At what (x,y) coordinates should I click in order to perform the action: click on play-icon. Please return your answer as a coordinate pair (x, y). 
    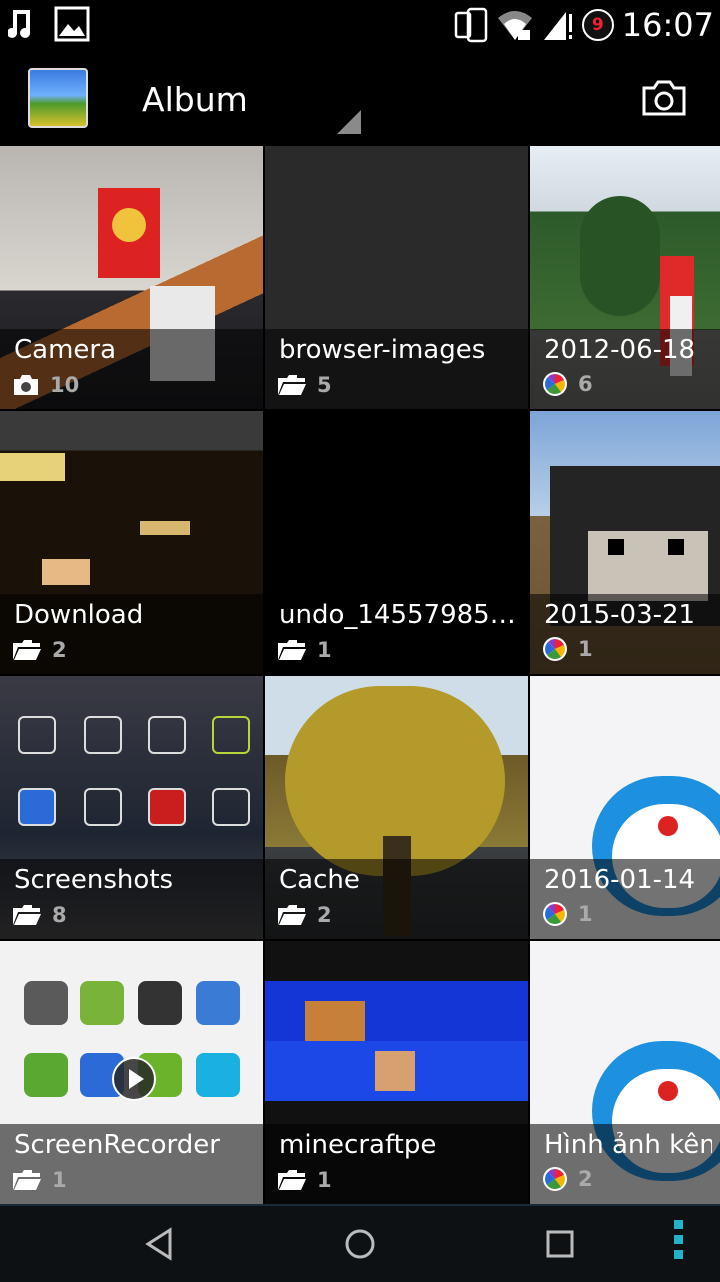
    Looking at the image, I should click on (134, 1079).